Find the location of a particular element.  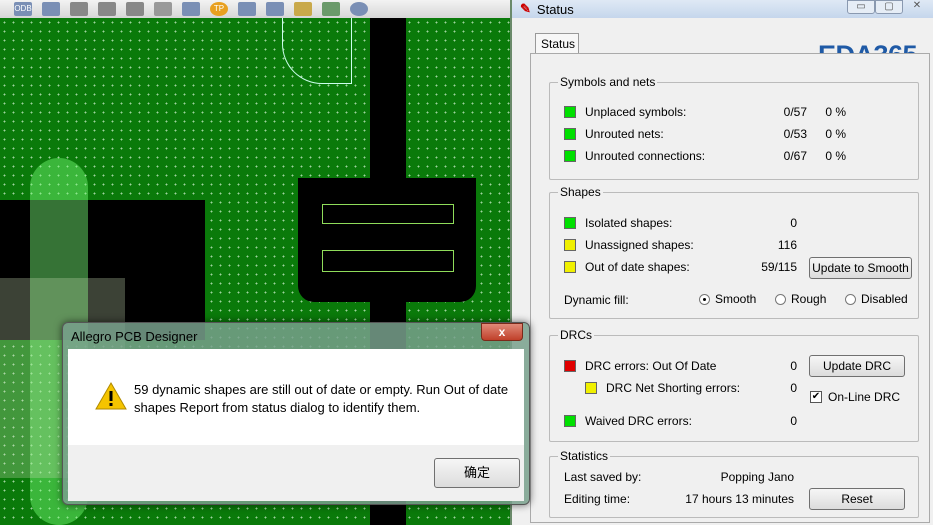

label: DRC Net Shorting errors: is located at coordinates (673, 388).